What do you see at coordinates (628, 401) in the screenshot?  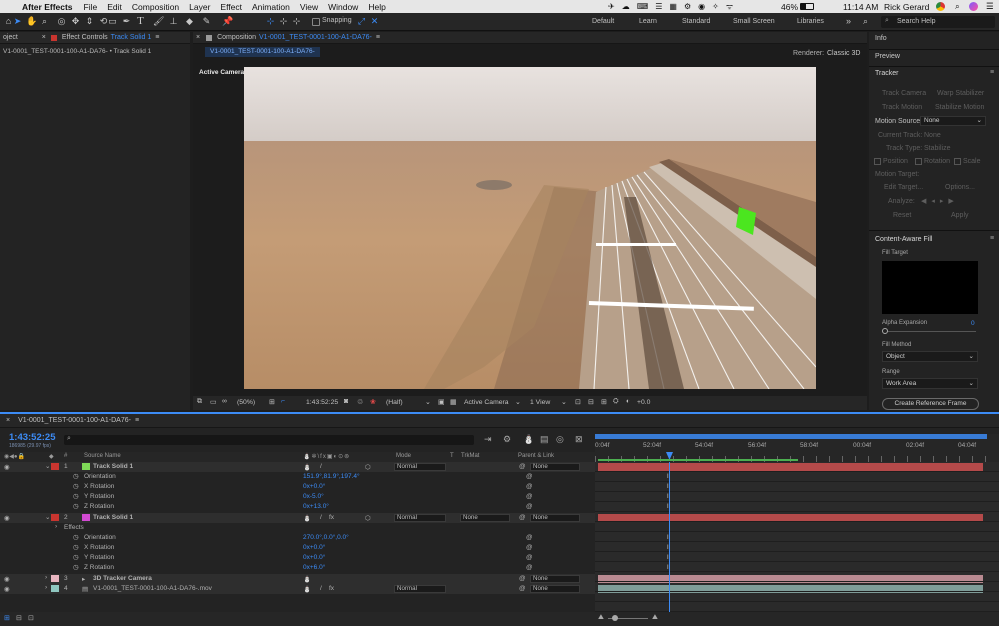 I see `exposure-icon: ◐` at bounding box center [628, 401].